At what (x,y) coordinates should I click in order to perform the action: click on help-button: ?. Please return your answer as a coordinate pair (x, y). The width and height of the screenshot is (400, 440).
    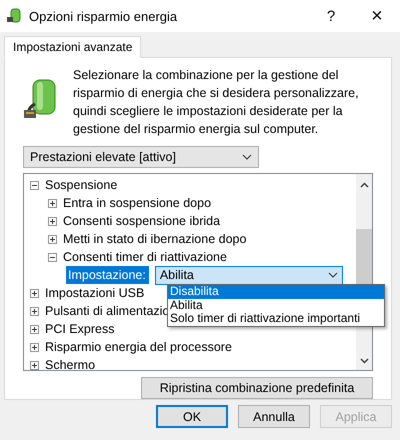
    Looking at the image, I should click on (331, 16).